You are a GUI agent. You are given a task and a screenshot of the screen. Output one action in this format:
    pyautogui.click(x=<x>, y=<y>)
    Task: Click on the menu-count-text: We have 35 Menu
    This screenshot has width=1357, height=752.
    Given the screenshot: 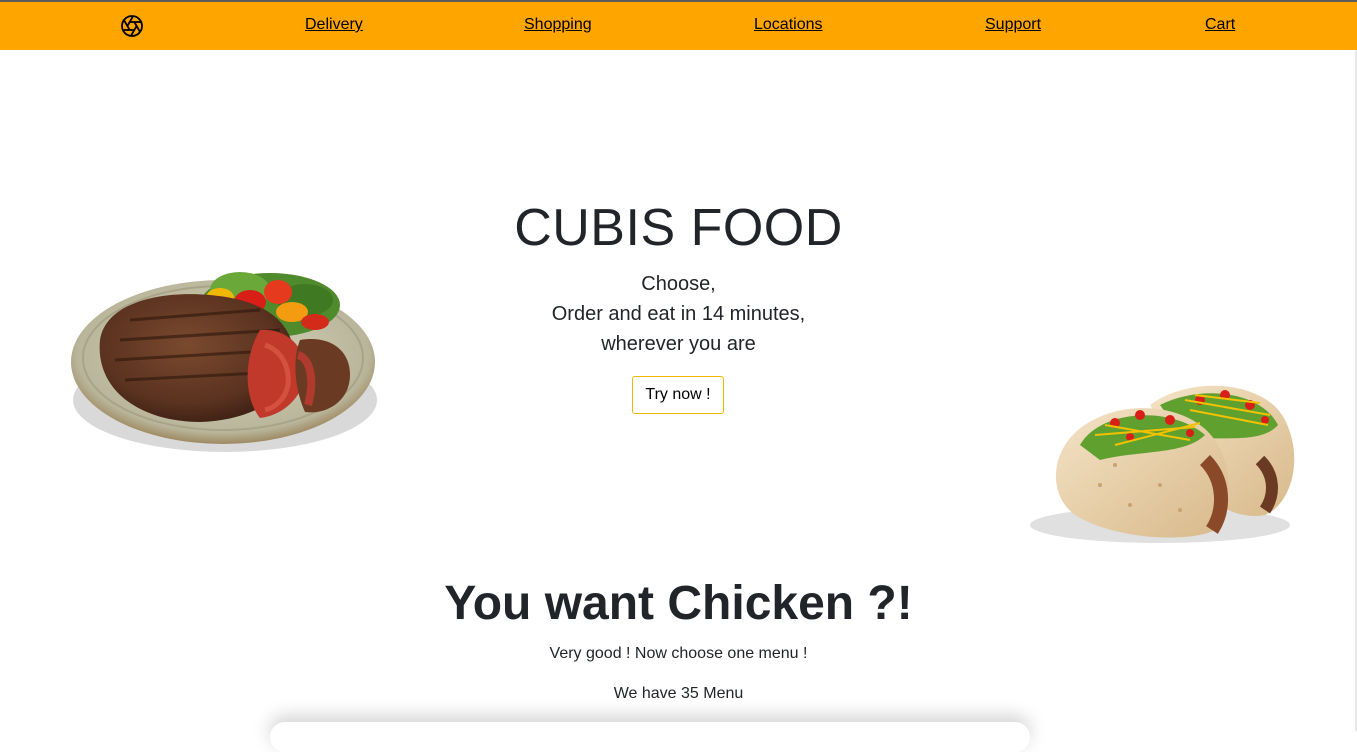 What is the action you would take?
    pyautogui.click(x=678, y=693)
    